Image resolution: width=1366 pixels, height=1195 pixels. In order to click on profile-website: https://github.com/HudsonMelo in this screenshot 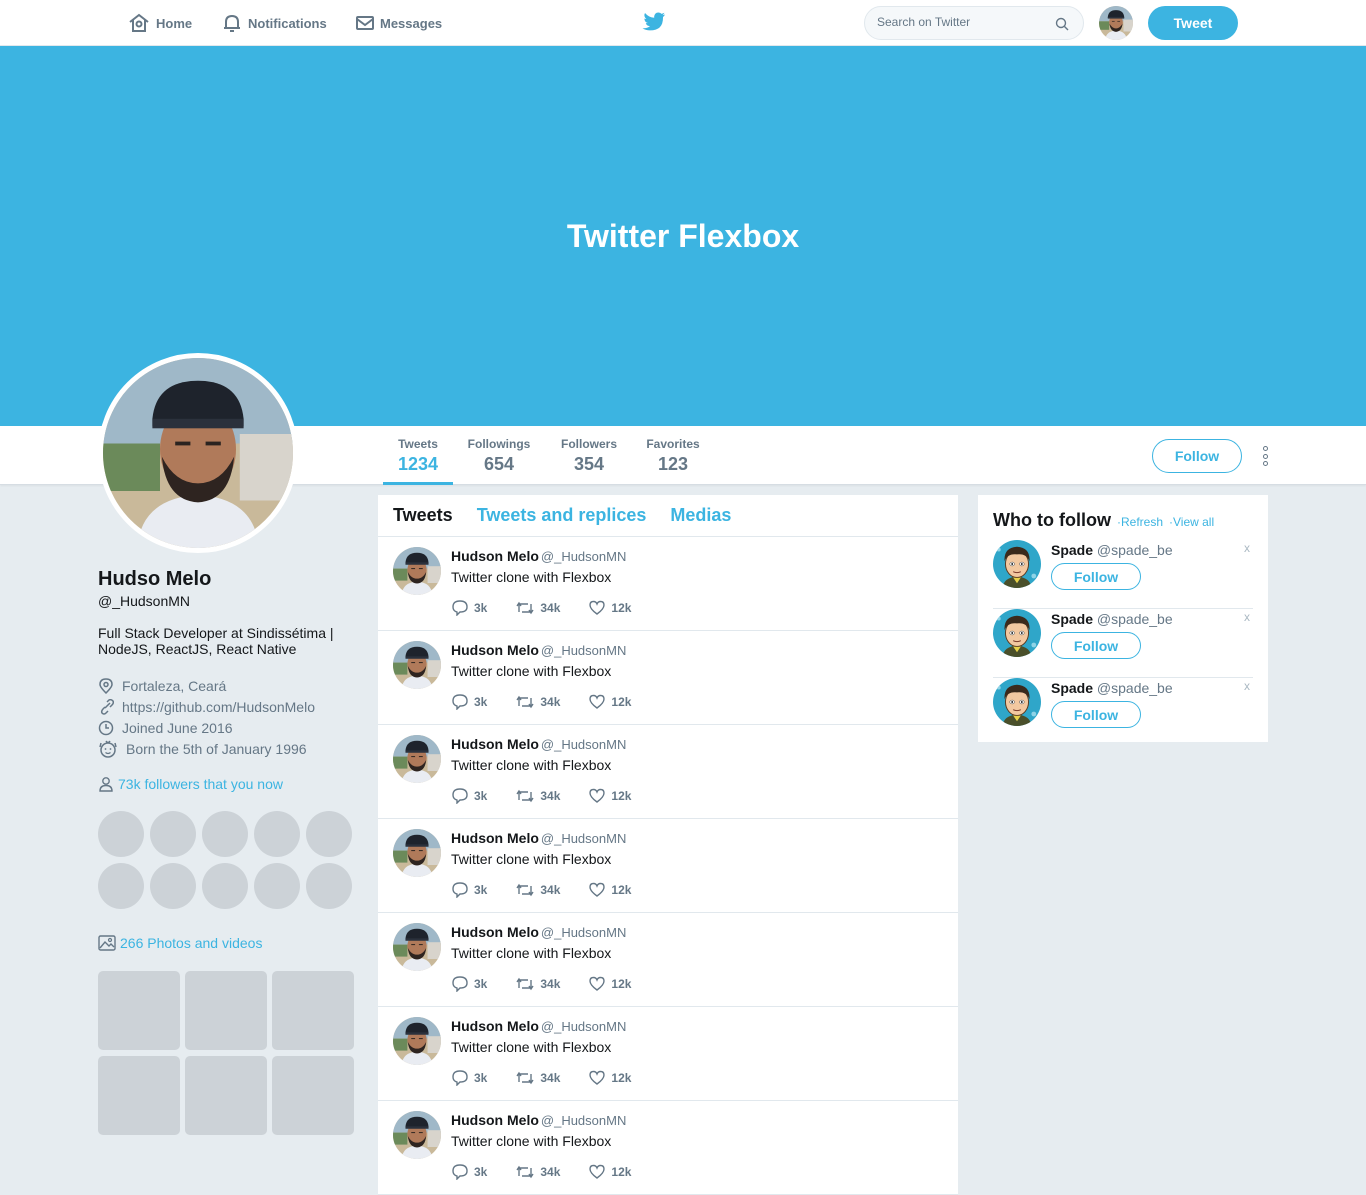, I will do `click(227, 706)`.